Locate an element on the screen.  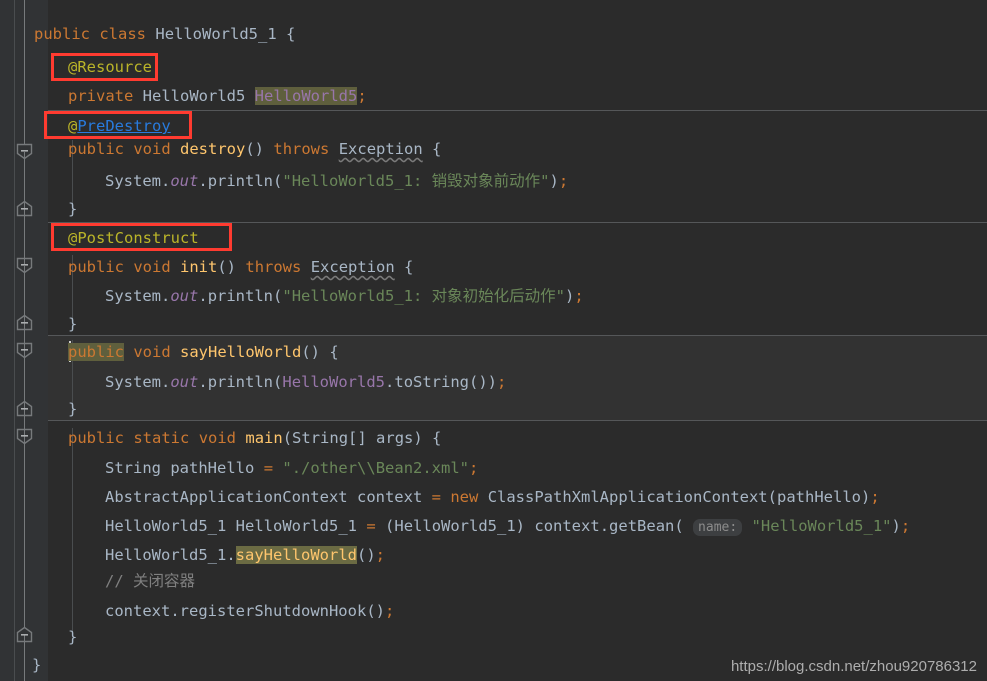
code-line: @PostConstruct is located at coordinates (133, 238).